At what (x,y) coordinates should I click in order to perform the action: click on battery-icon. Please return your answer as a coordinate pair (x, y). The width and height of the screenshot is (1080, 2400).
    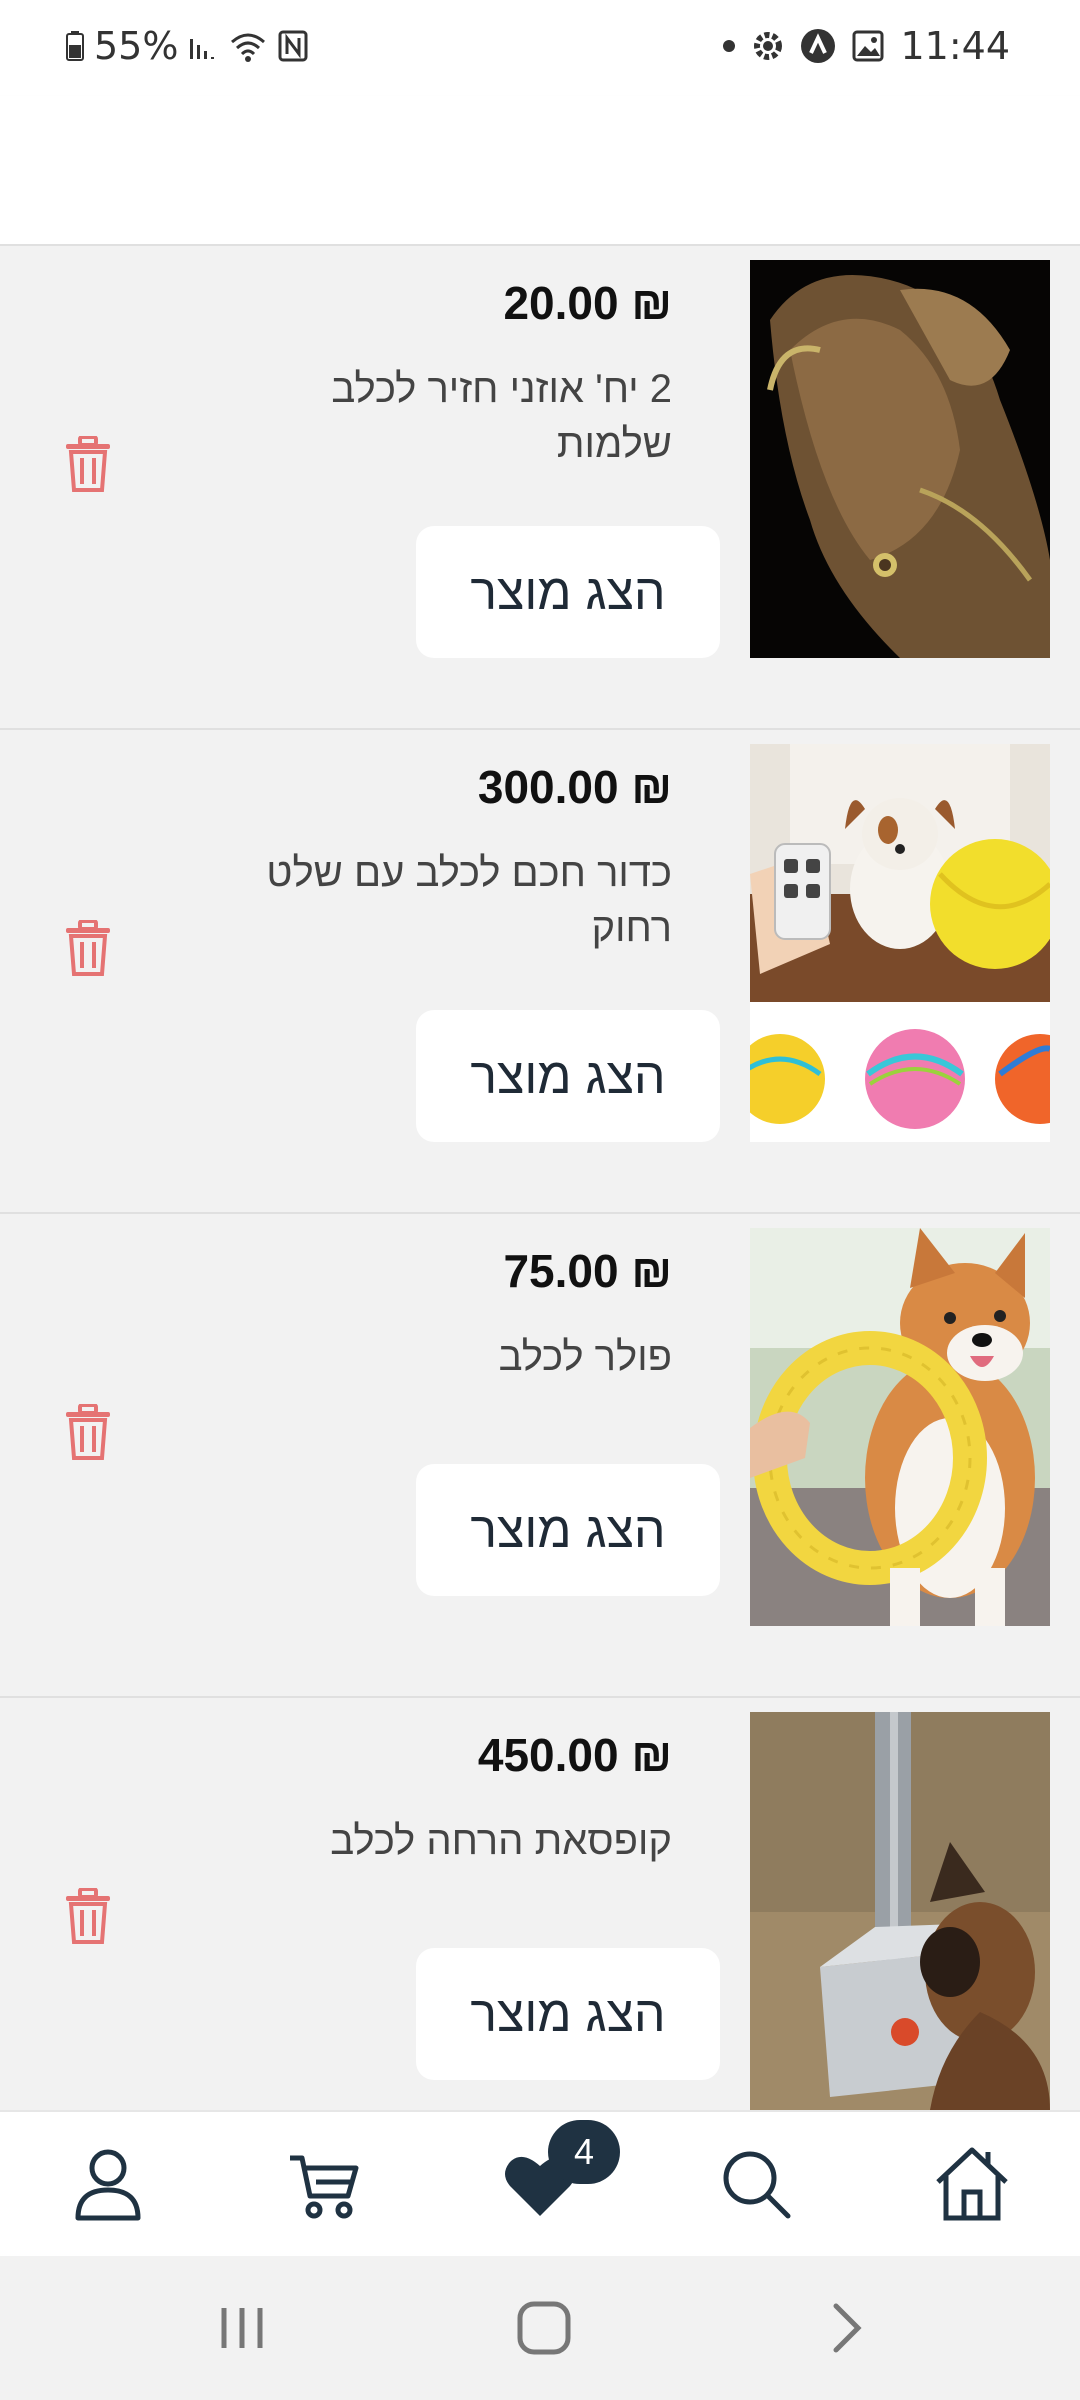
    Looking at the image, I should click on (75, 46).